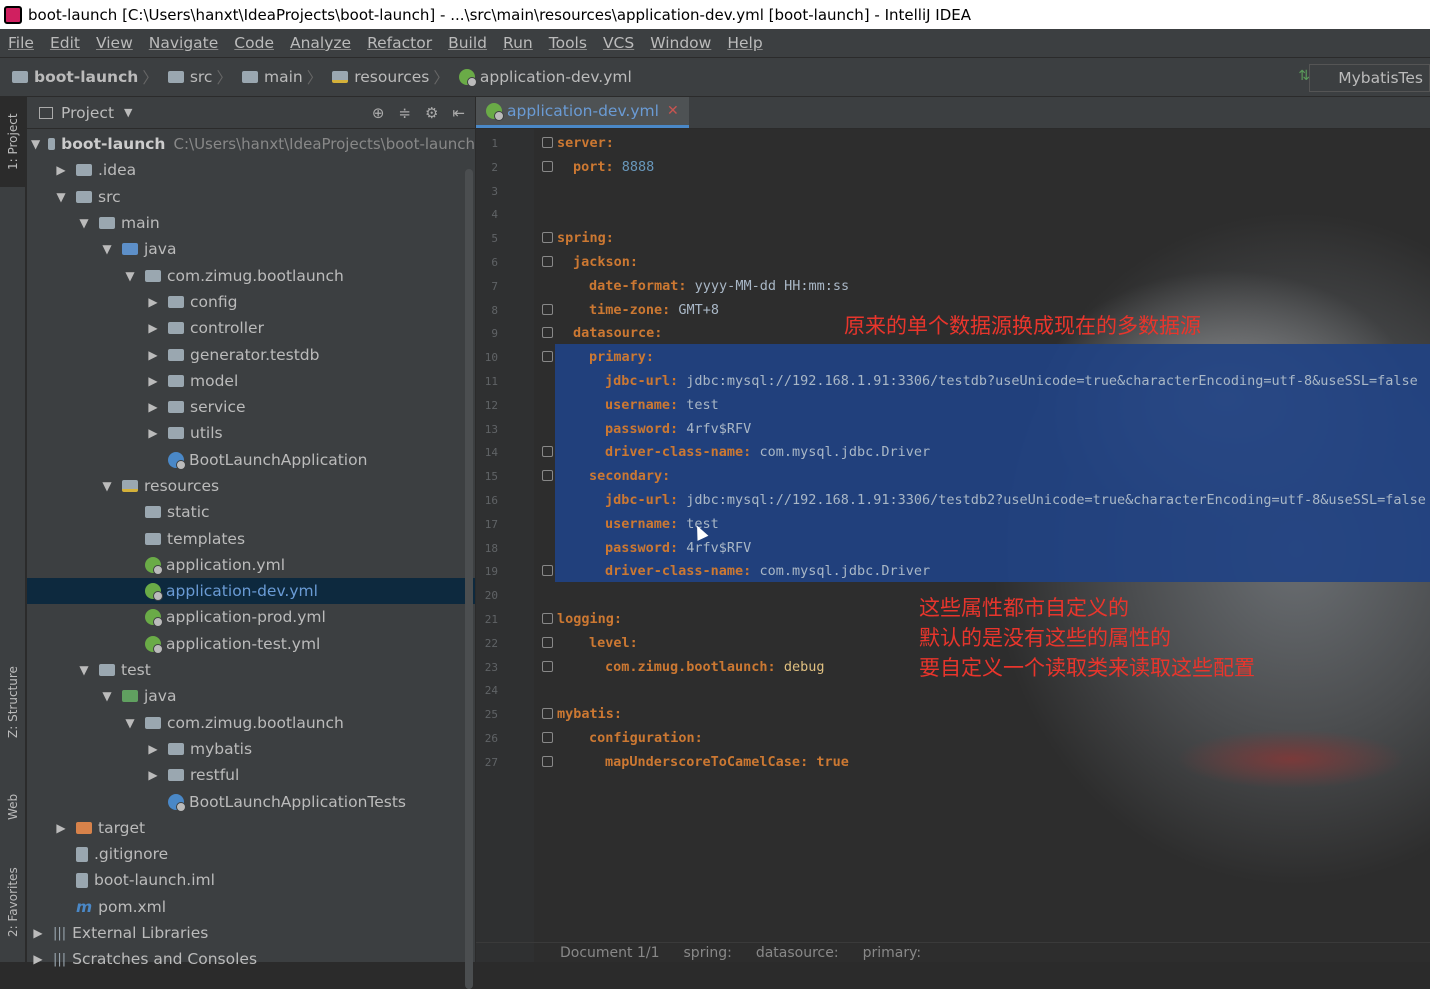  Describe the element at coordinates (201, 77) in the screenshot. I see `breadcrumb-item: src 〉` at that location.